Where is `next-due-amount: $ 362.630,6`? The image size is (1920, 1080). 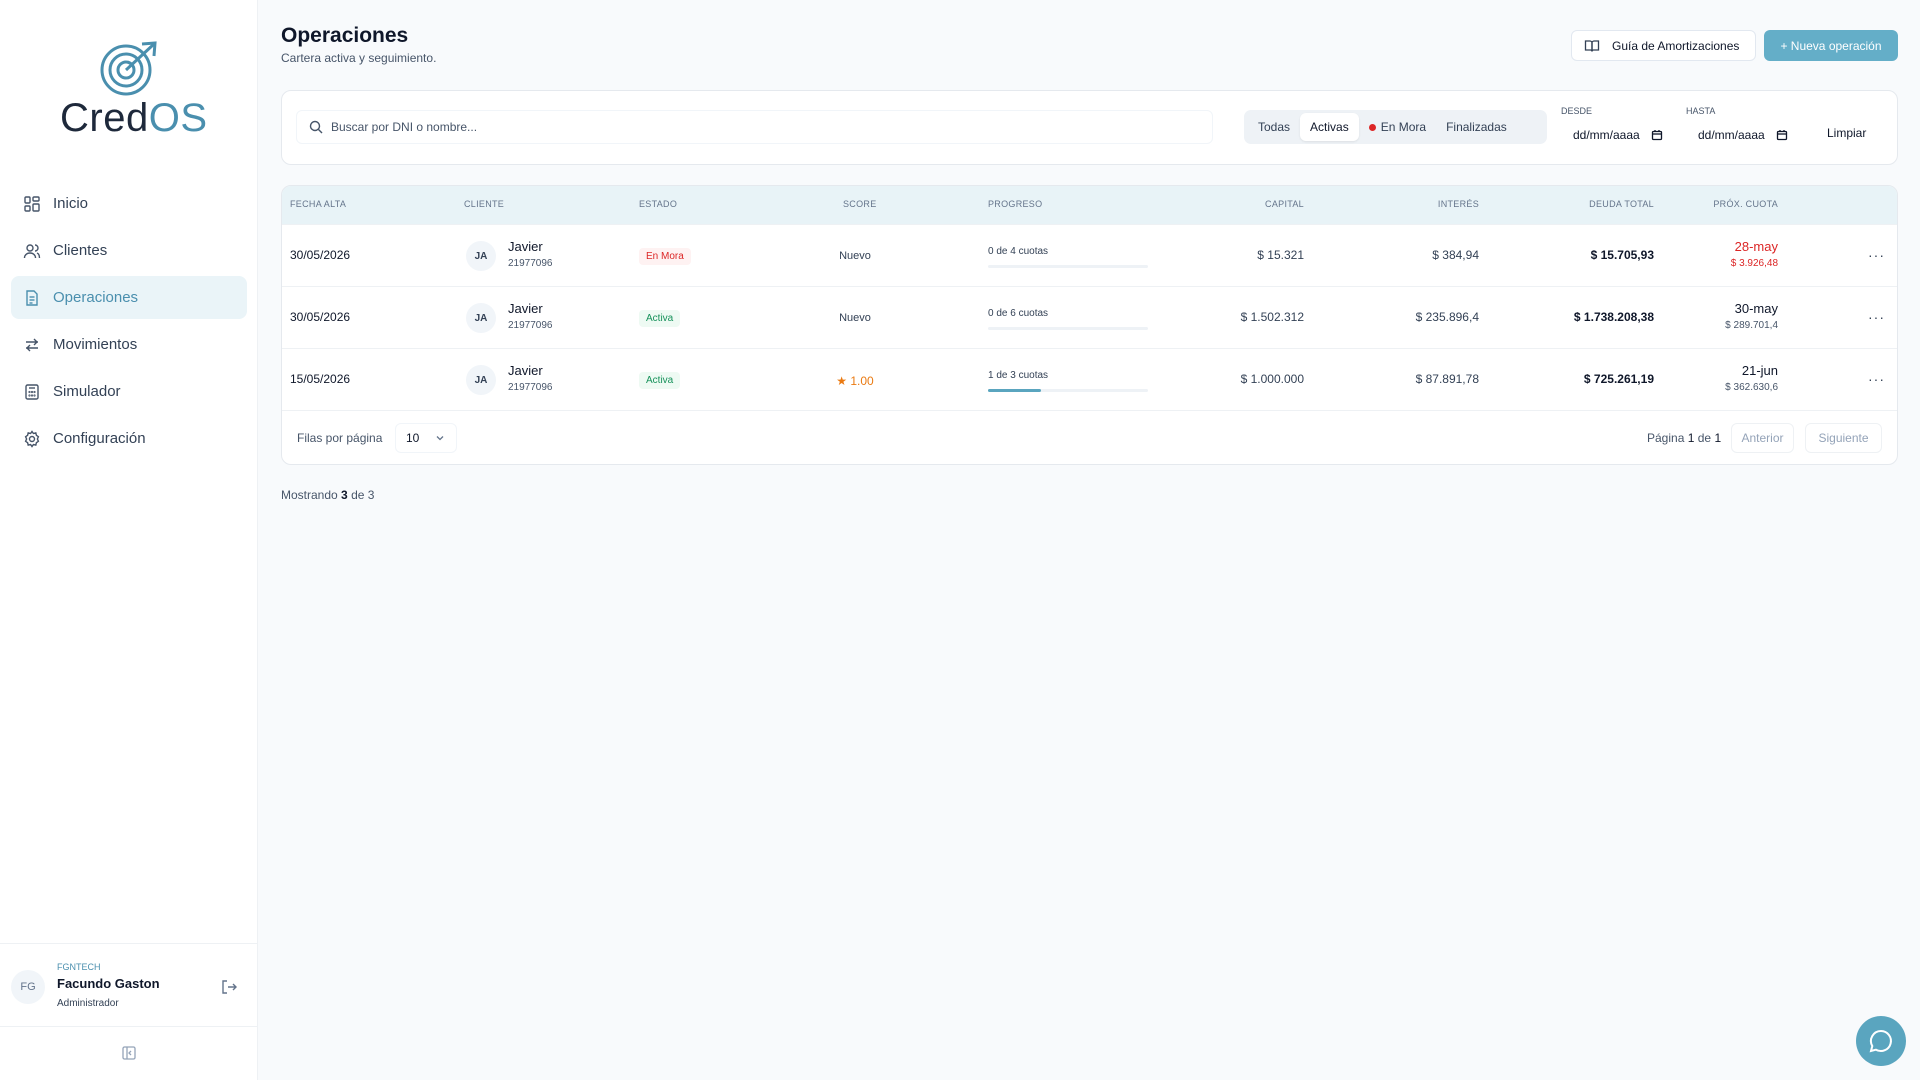 next-due-amount: $ 362.630,6 is located at coordinates (1751, 387).